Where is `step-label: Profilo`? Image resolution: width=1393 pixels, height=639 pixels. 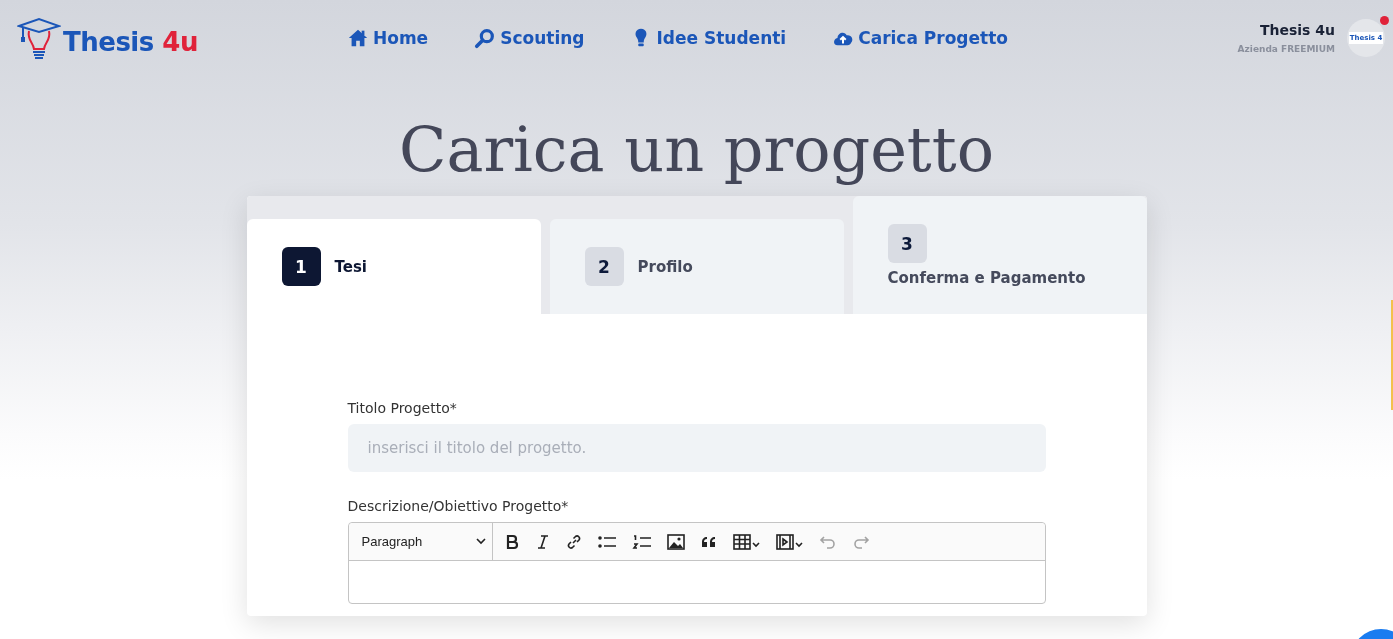 step-label: Profilo is located at coordinates (665, 266).